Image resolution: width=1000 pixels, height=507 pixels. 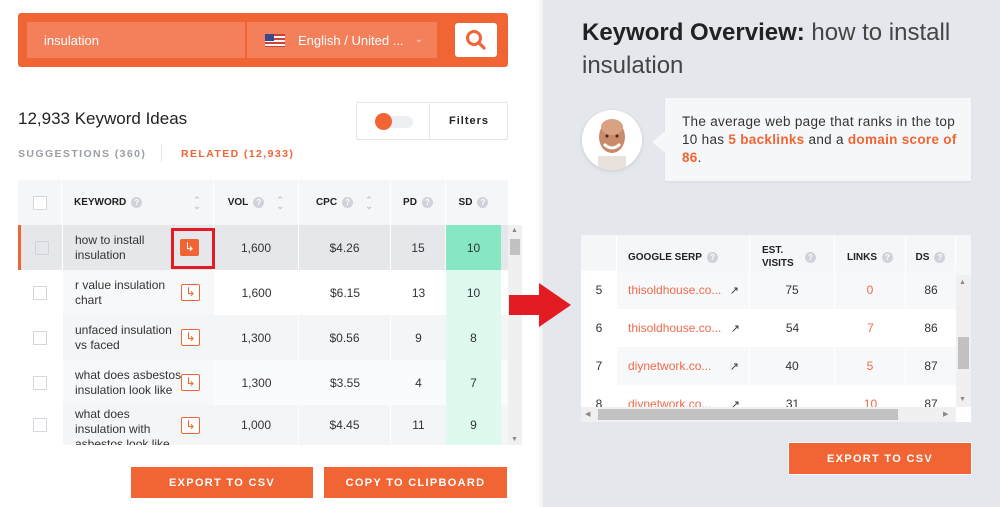 I want to click on search-input: insulation, so click(x=136, y=40).